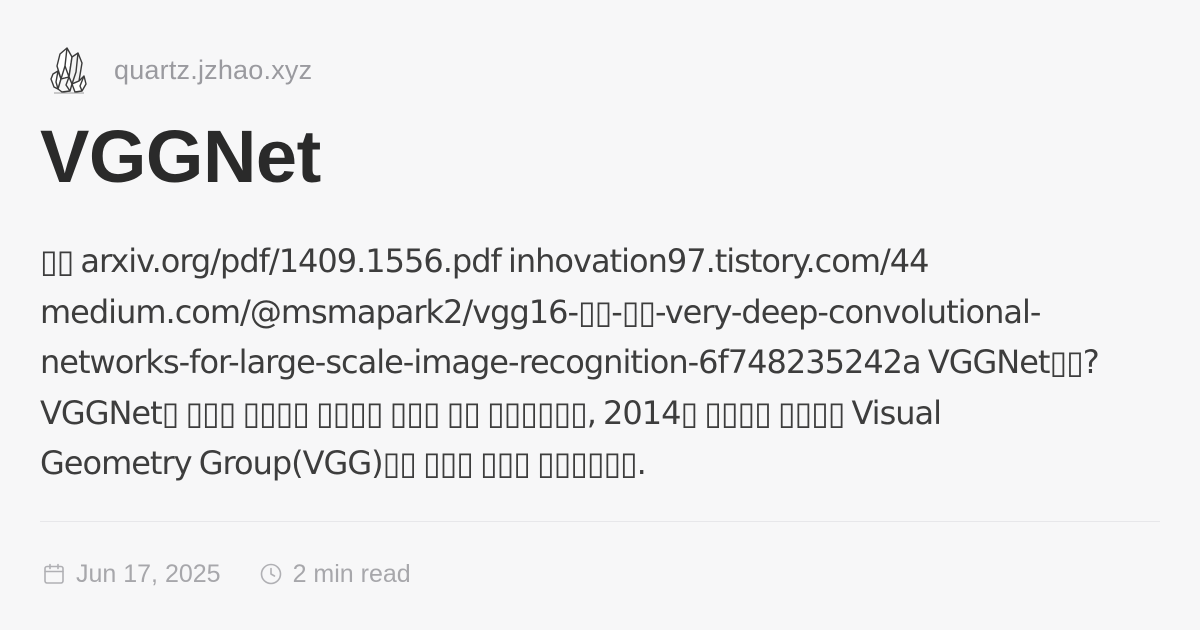 Image resolution: width=1200 pixels, height=630 pixels. What do you see at coordinates (600, 521) in the screenshot?
I see `divider` at bounding box center [600, 521].